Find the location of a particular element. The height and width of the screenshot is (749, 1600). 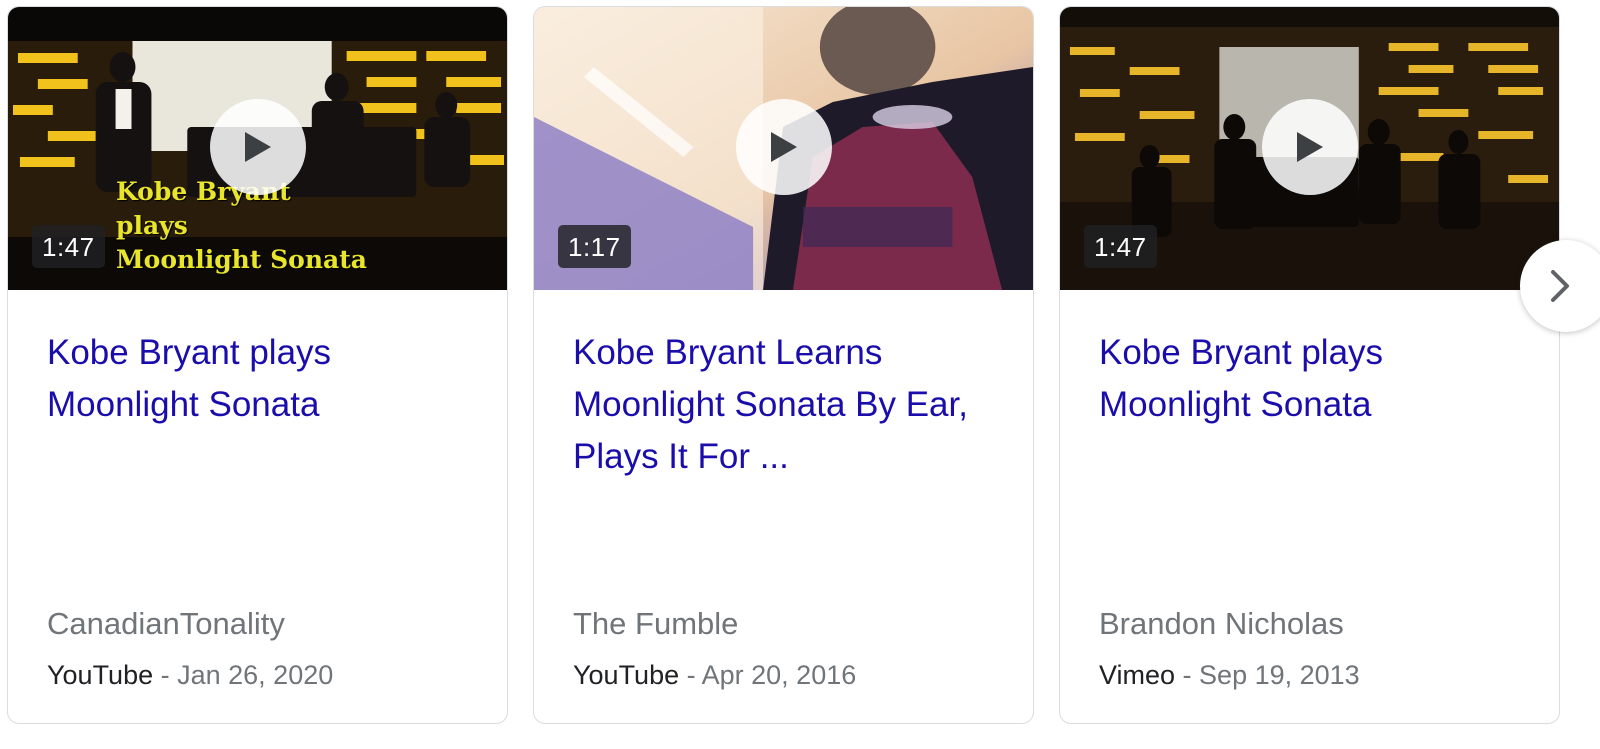

video-meta: Vimeo - Sep 19, 2013 is located at coordinates (1229, 675).